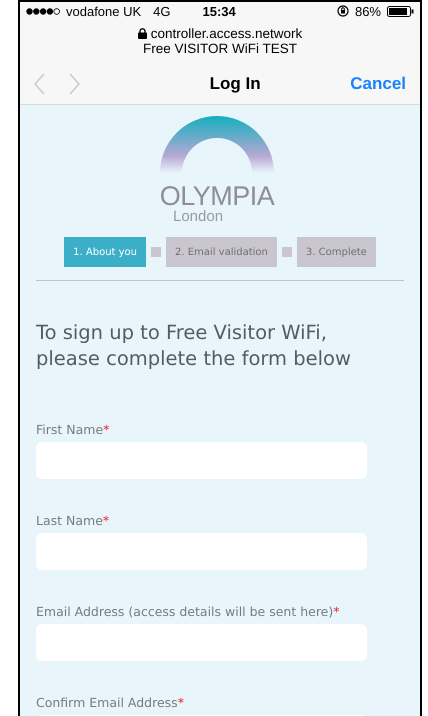 The image size is (428, 716). Describe the element at coordinates (110, 702) in the screenshot. I see `field-label: Confirm Email Address*` at that location.